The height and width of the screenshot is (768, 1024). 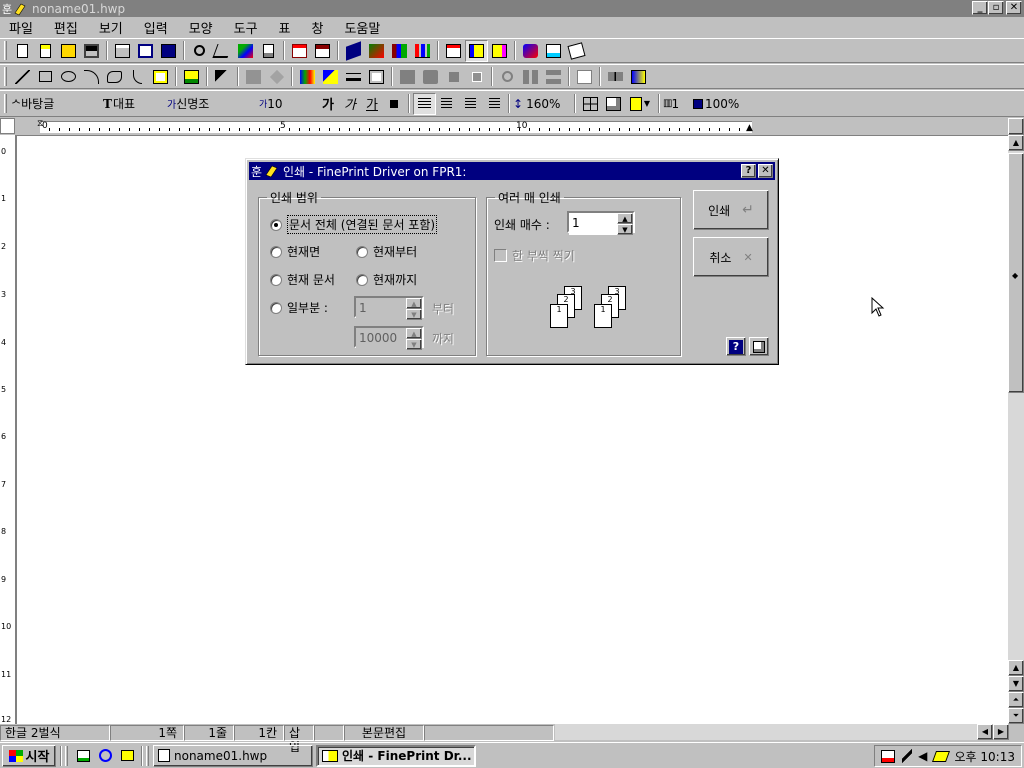 I want to click on scroll-down-button-2: ▼, so click(x=1016, y=684).